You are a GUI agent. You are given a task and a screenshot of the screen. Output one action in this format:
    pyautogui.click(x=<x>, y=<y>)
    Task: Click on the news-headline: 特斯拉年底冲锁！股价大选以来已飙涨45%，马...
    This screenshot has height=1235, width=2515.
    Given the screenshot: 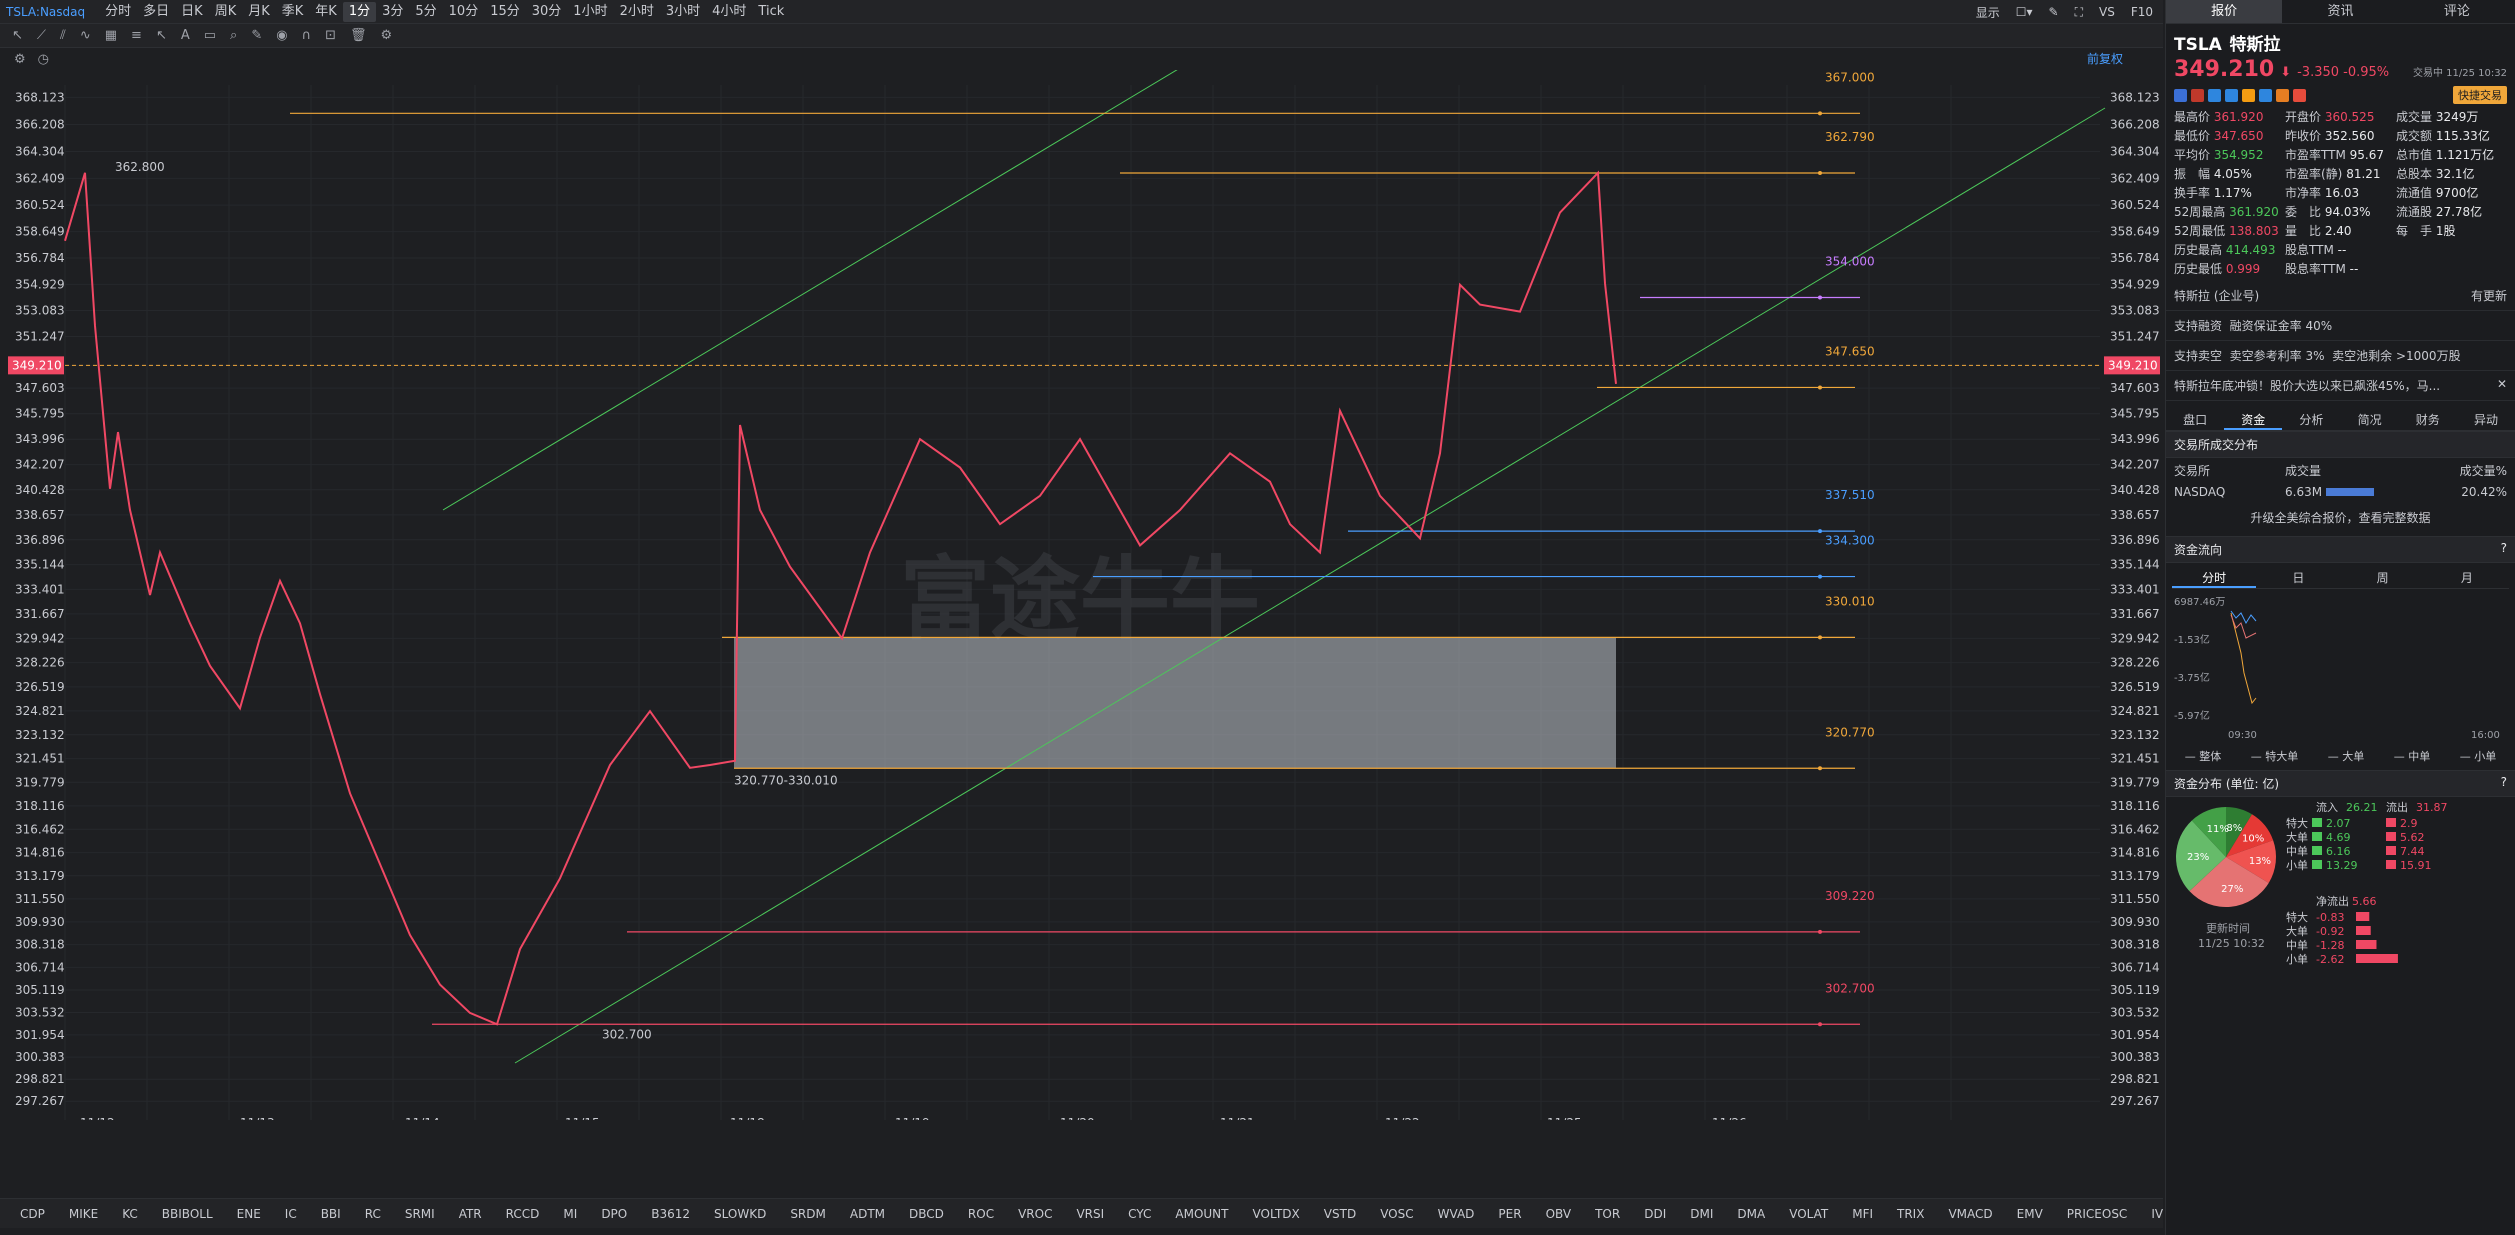 What is the action you would take?
    pyautogui.click(x=2307, y=385)
    